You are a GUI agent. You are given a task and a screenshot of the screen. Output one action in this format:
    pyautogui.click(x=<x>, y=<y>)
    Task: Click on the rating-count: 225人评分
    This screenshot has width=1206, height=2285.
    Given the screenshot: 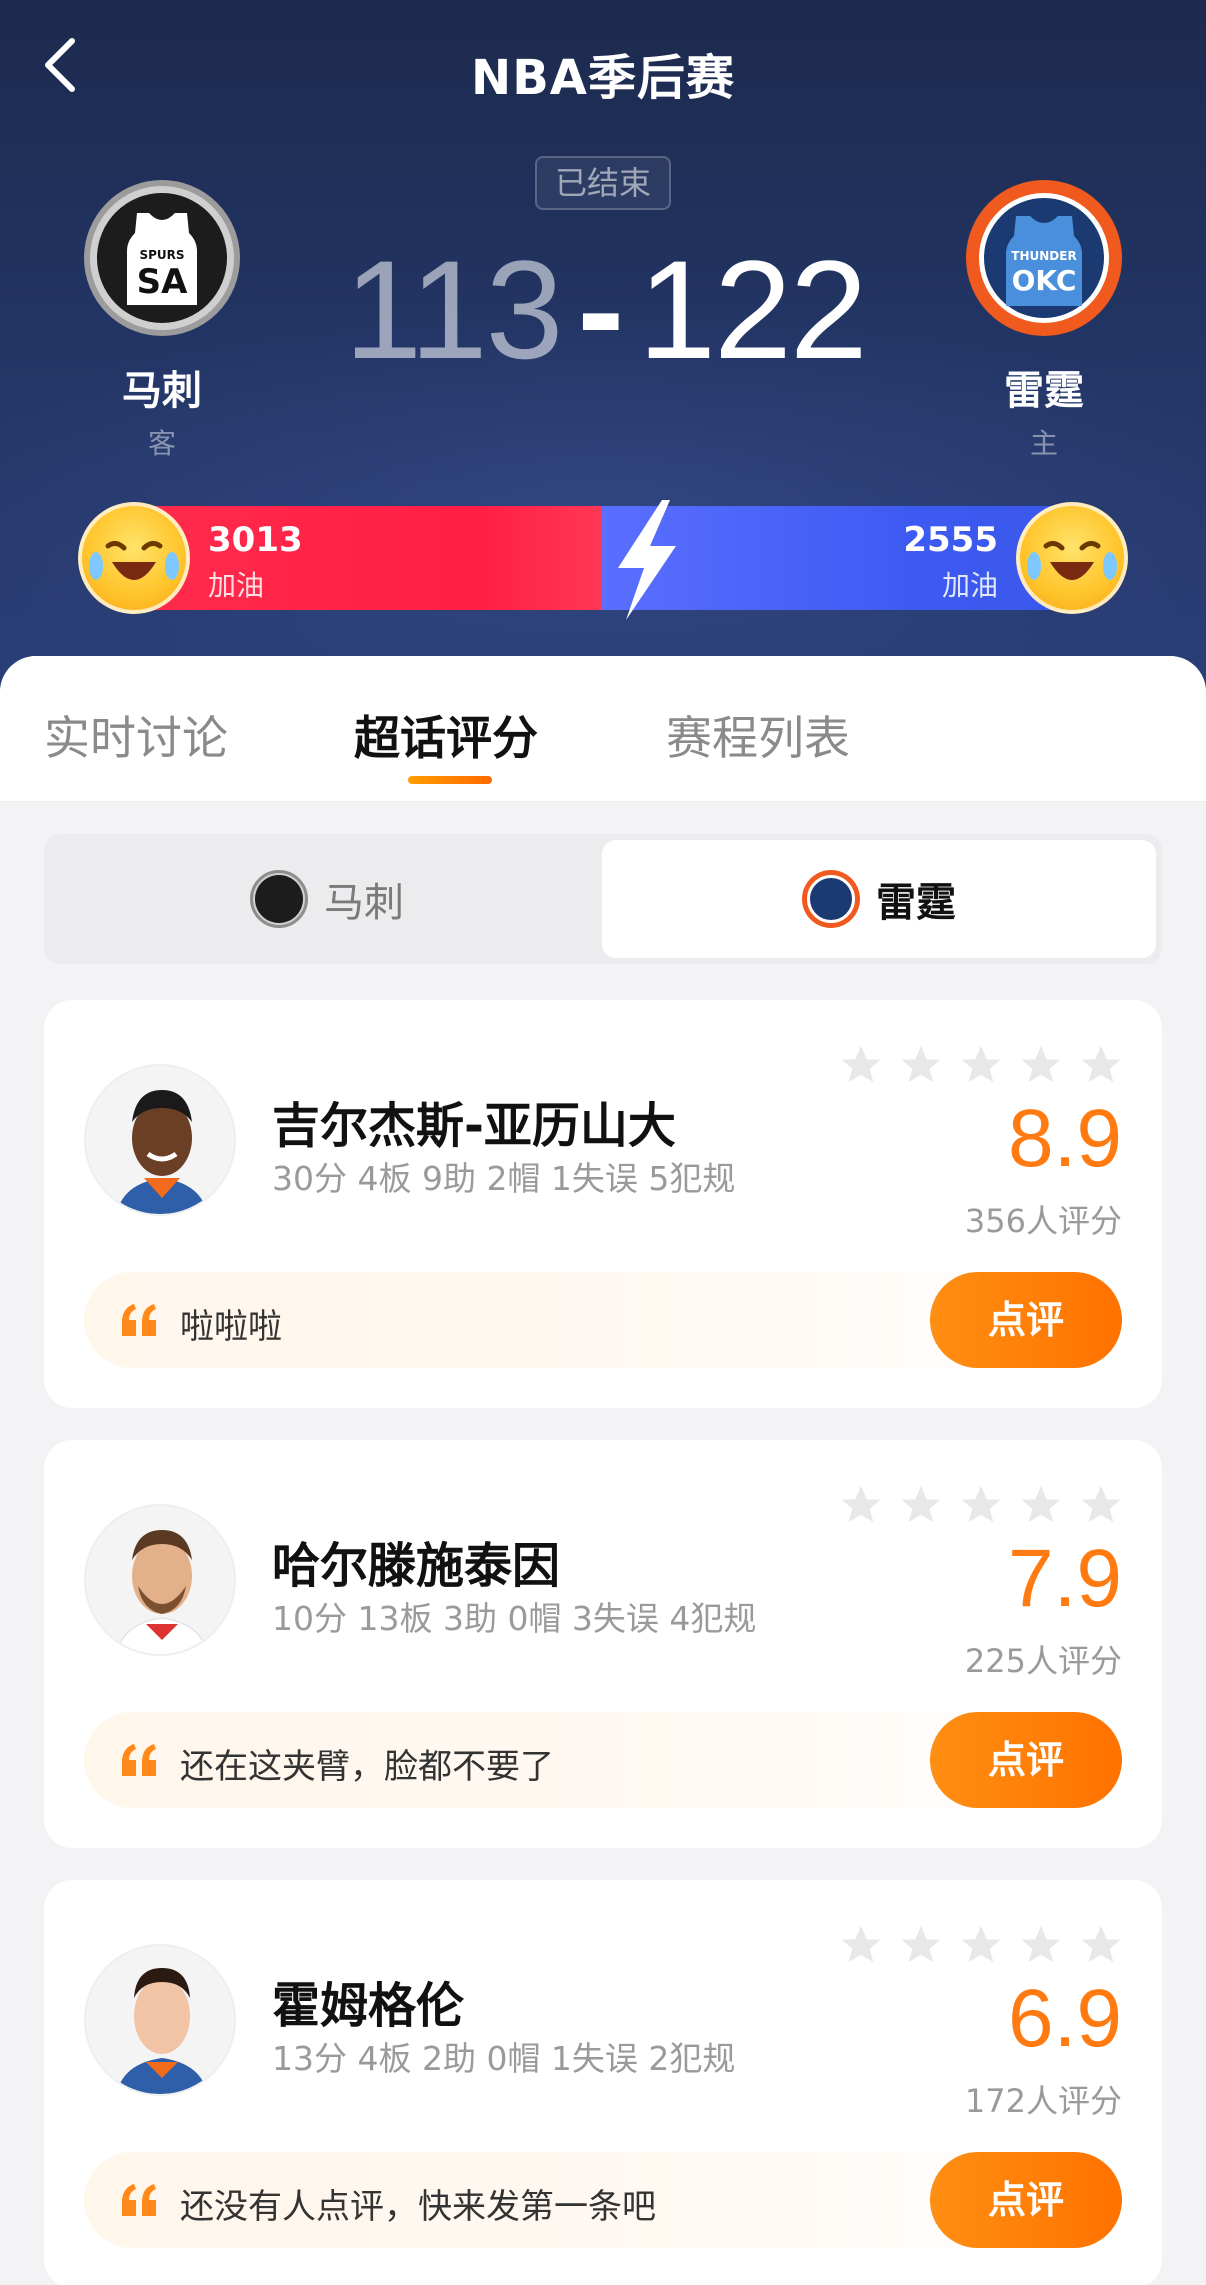 What is the action you would take?
    pyautogui.click(x=1043, y=1661)
    